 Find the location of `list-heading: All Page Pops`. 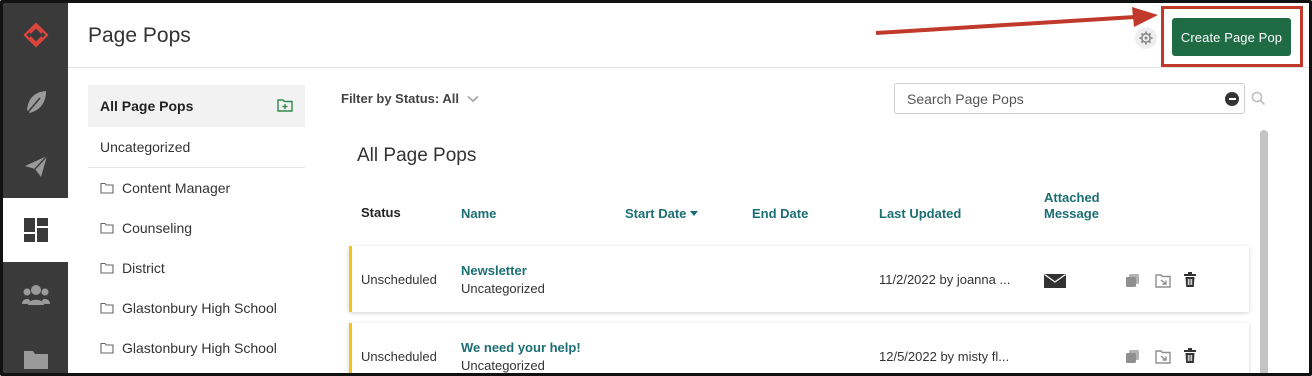

list-heading: All Page Pops is located at coordinates (417, 155).